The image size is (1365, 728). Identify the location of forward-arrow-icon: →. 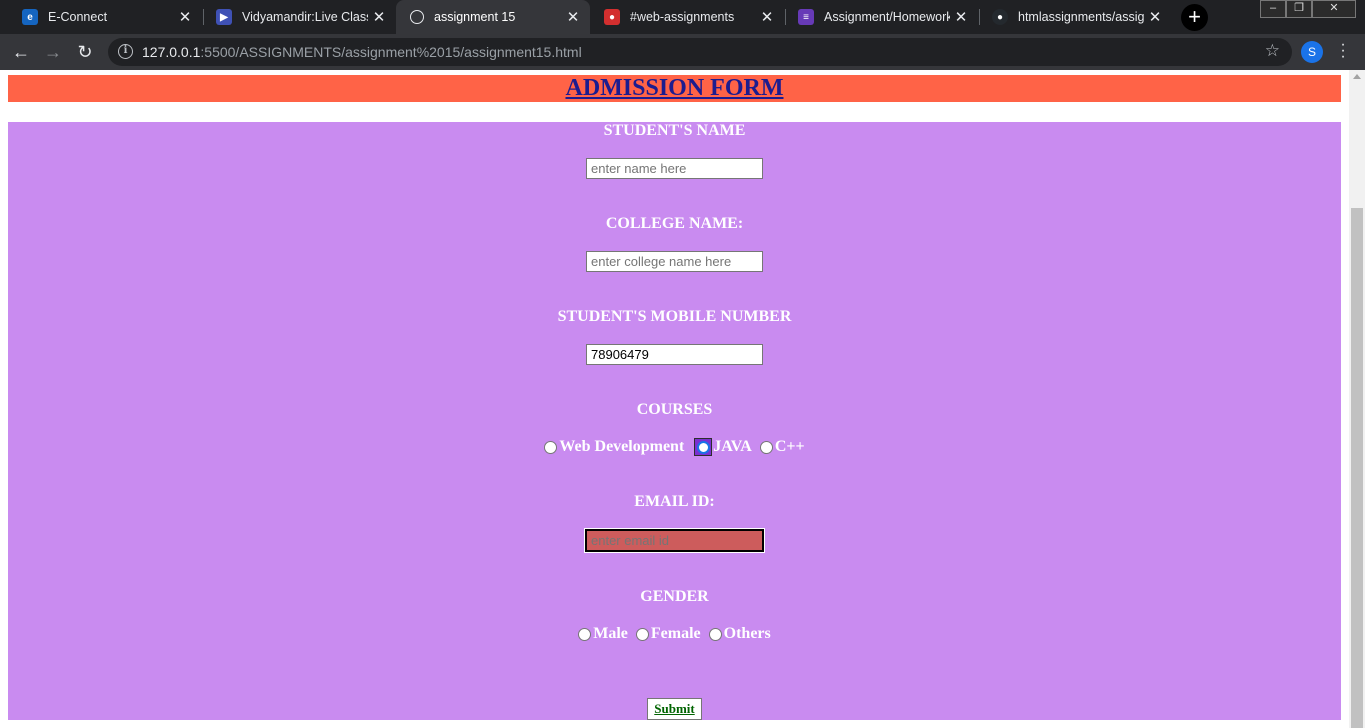
(53, 52).